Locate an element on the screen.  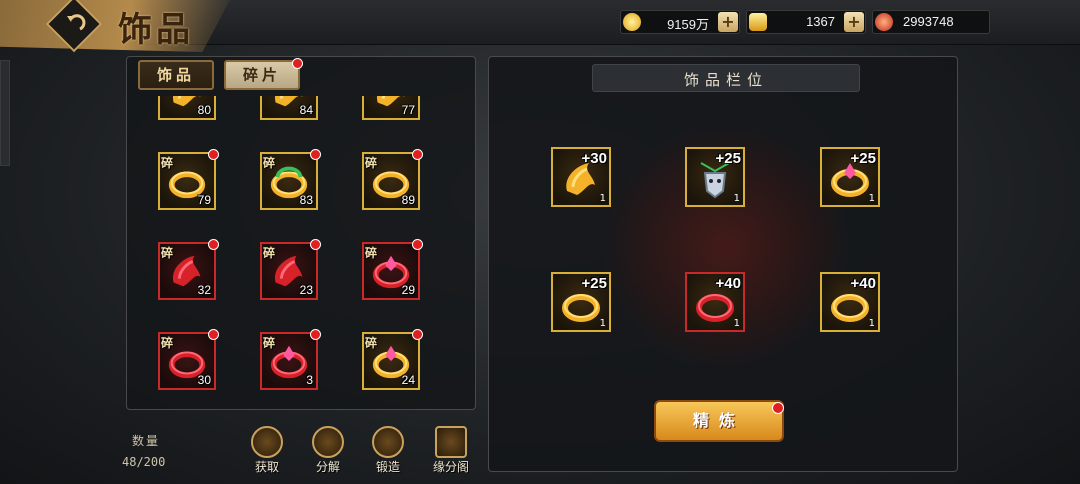
gold-ingot-icon is located at coordinates (758, 22).